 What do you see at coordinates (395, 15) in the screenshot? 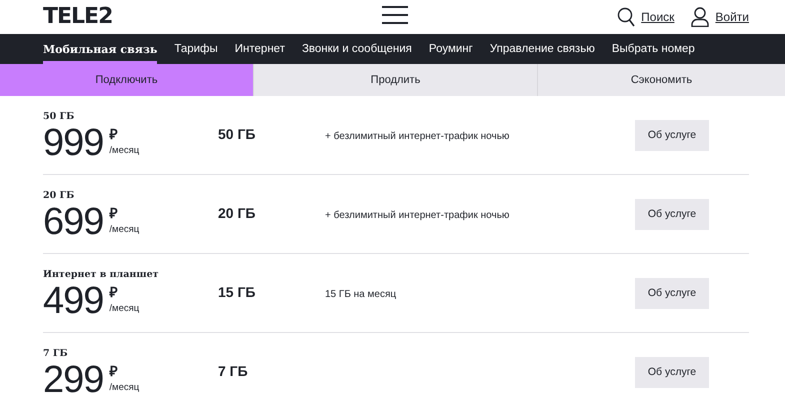
I see `menu-icon` at bounding box center [395, 15].